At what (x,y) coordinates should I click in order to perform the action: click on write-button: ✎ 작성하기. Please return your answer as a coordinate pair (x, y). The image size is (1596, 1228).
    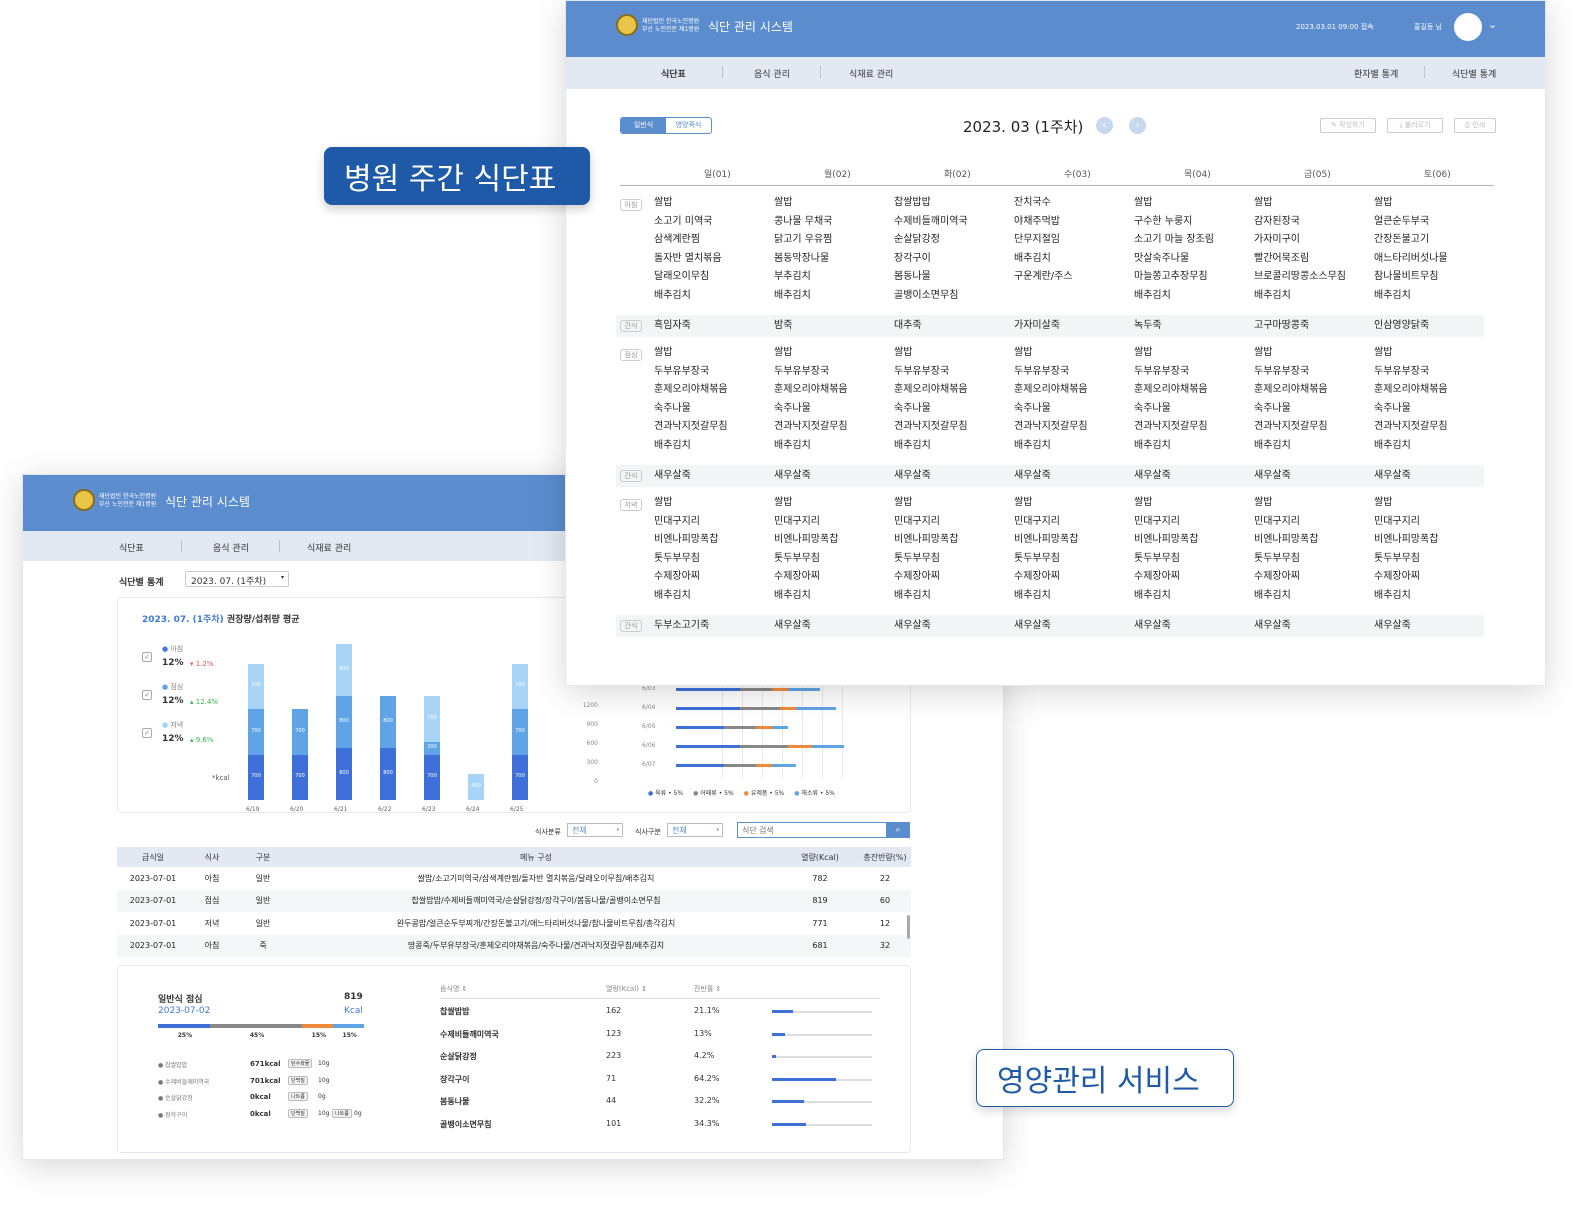
    Looking at the image, I should click on (1348, 125).